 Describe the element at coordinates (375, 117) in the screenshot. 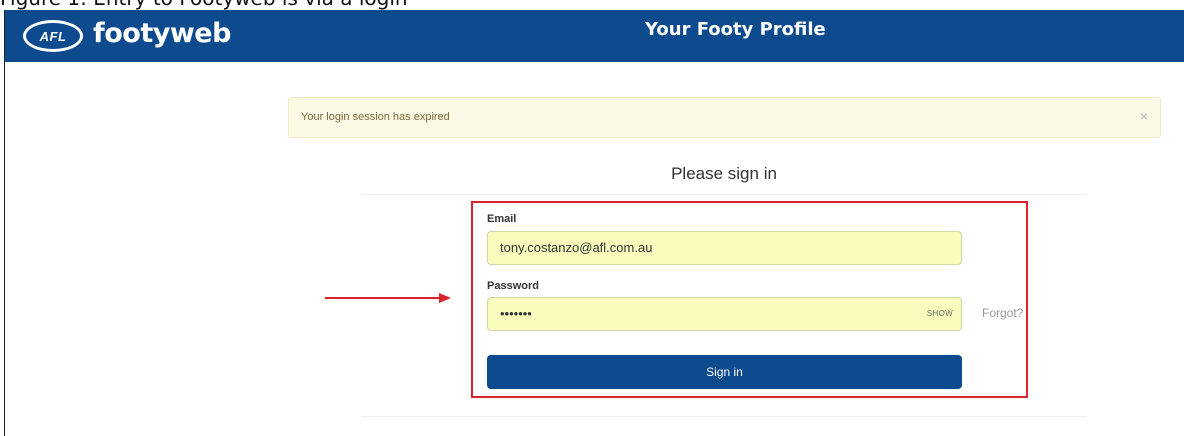

I see `alert-message: Your login session has expired` at that location.